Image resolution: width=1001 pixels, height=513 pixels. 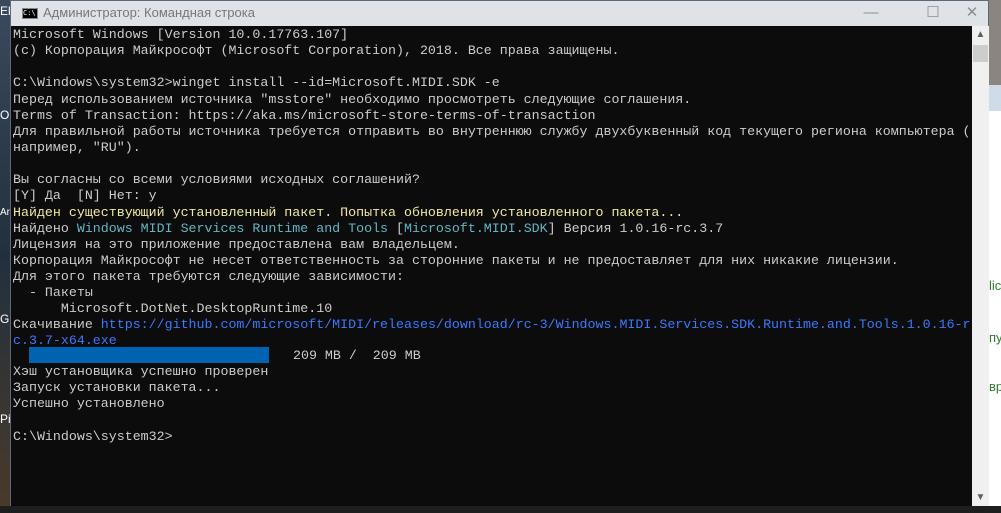 I want to click on background-app-text: вр, so click(x=995, y=386).